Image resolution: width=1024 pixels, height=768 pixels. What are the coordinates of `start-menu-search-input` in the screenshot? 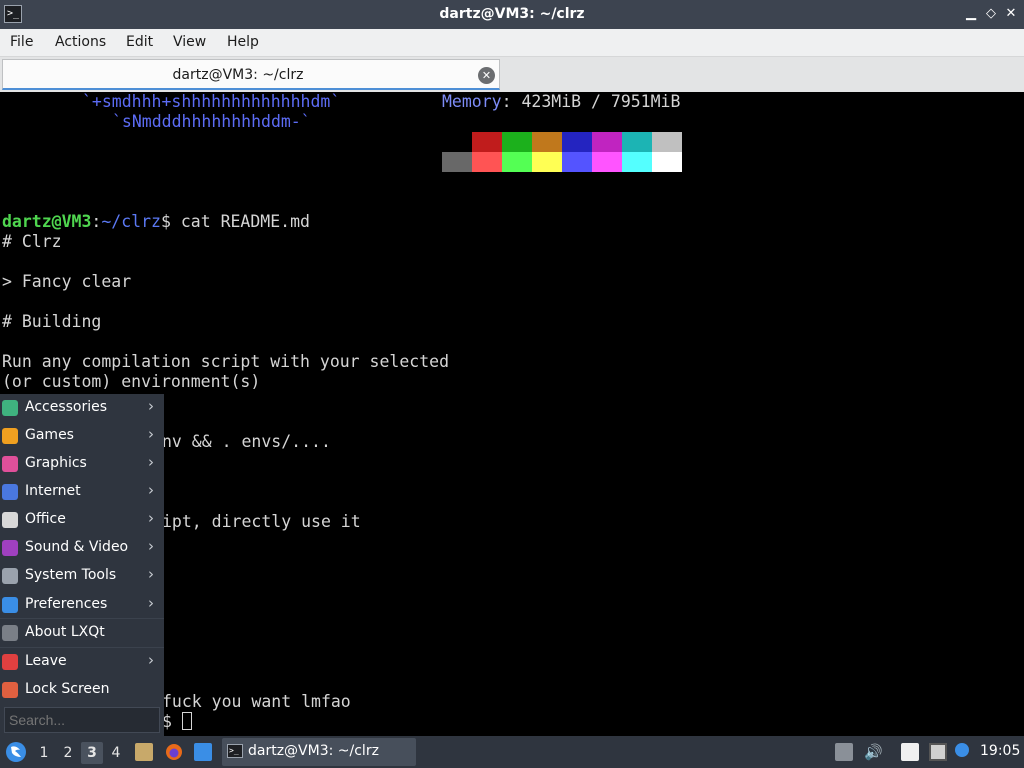 It's located at (82, 720).